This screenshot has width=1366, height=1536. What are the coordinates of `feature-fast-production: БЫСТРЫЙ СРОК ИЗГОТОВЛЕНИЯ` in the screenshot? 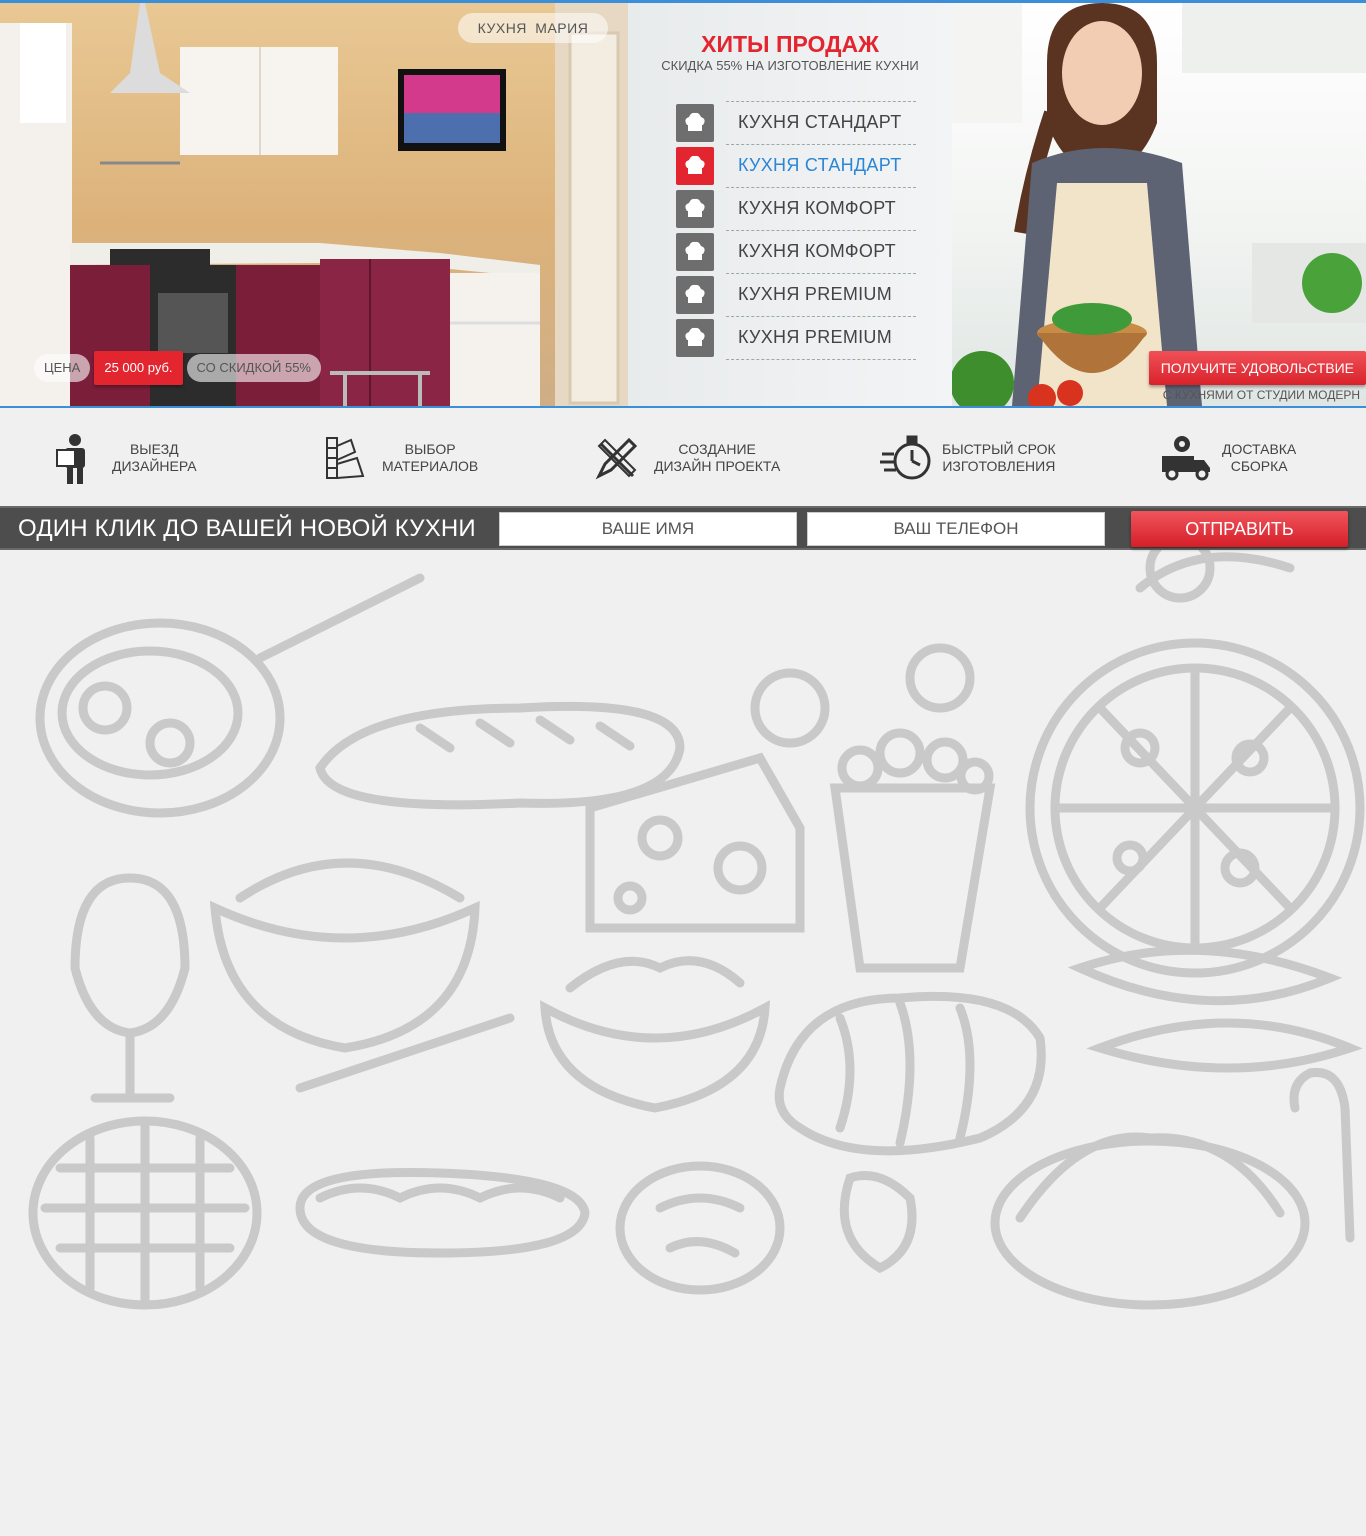 It's located at (967, 458).